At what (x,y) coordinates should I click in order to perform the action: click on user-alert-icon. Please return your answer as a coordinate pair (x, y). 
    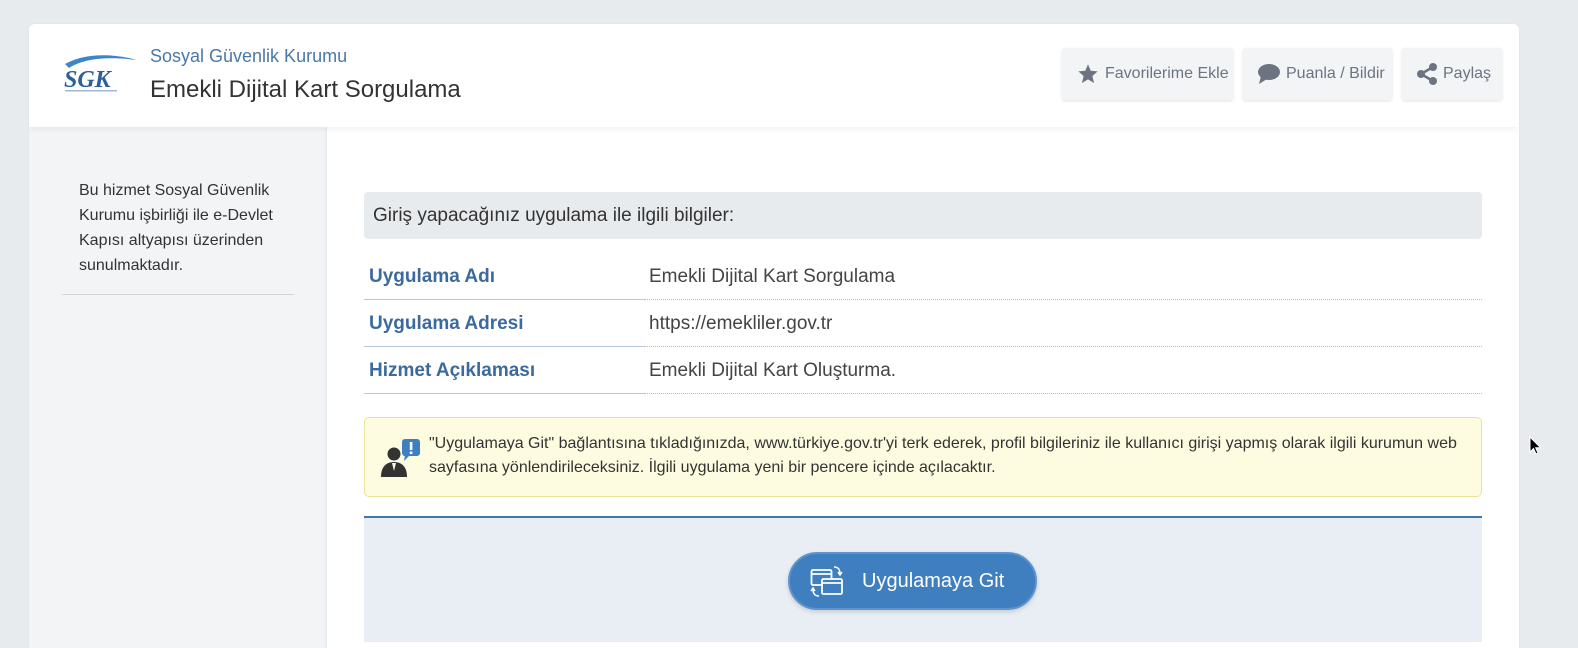
    Looking at the image, I should click on (400, 458).